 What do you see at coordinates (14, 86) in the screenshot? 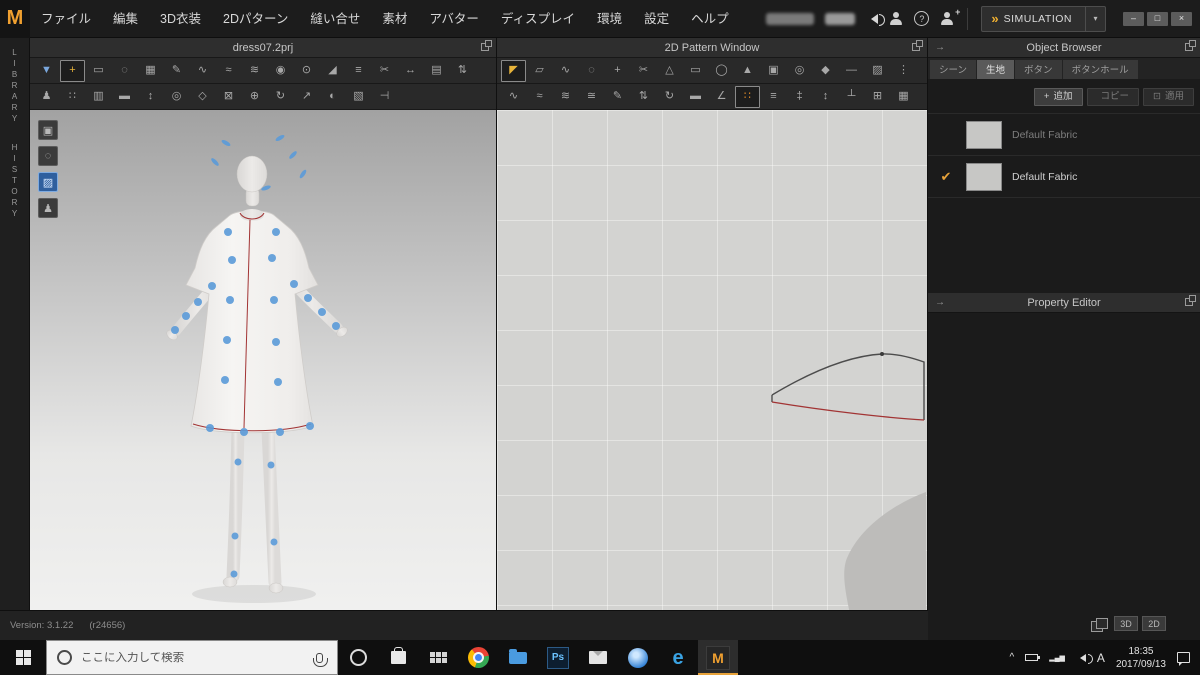
I see `library-rail-tab: LIBRARY` at bounding box center [14, 86].